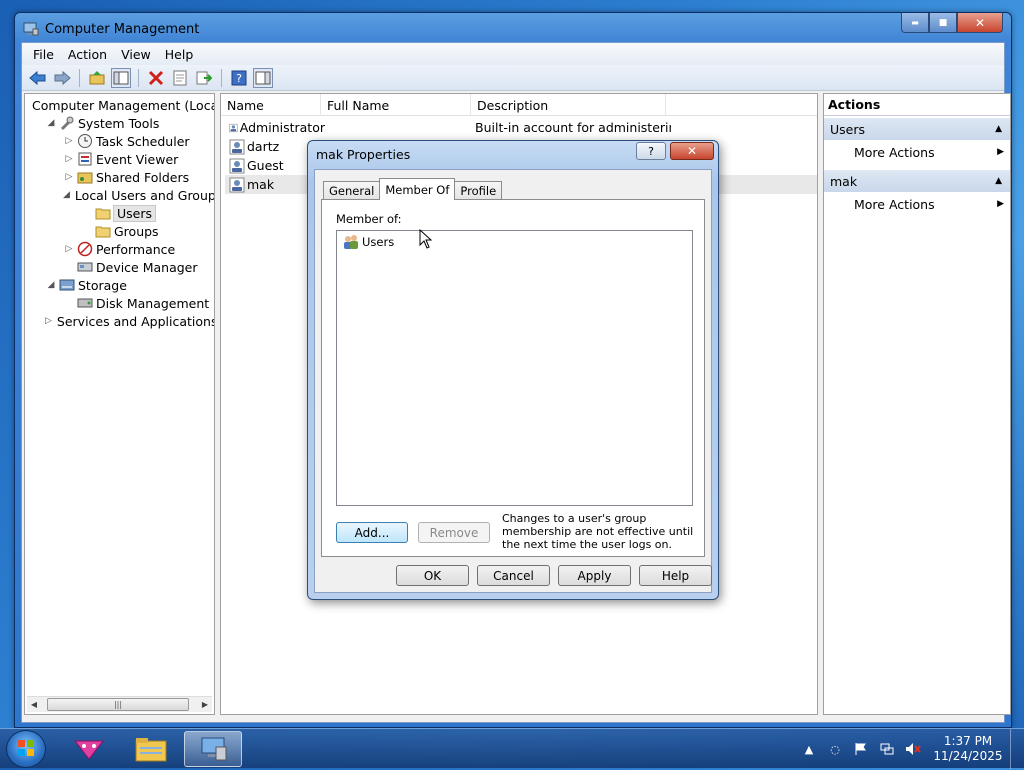  What do you see at coordinates (692, 151) in the screenshot?
I see `dialog-close-button: ✕` at bounding box center [692, 151].